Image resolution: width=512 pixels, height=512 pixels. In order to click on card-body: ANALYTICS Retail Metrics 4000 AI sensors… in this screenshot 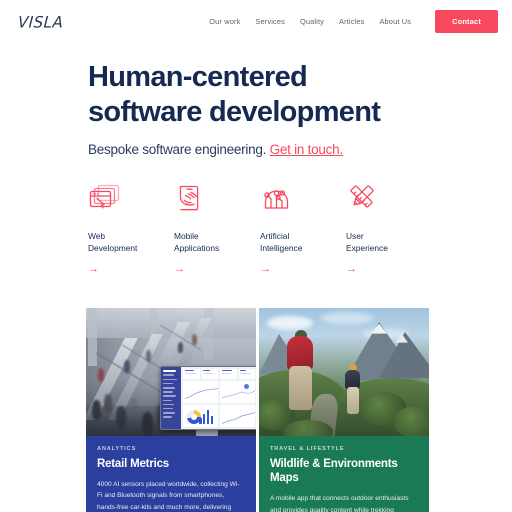, I will do `click(171, 473)`.